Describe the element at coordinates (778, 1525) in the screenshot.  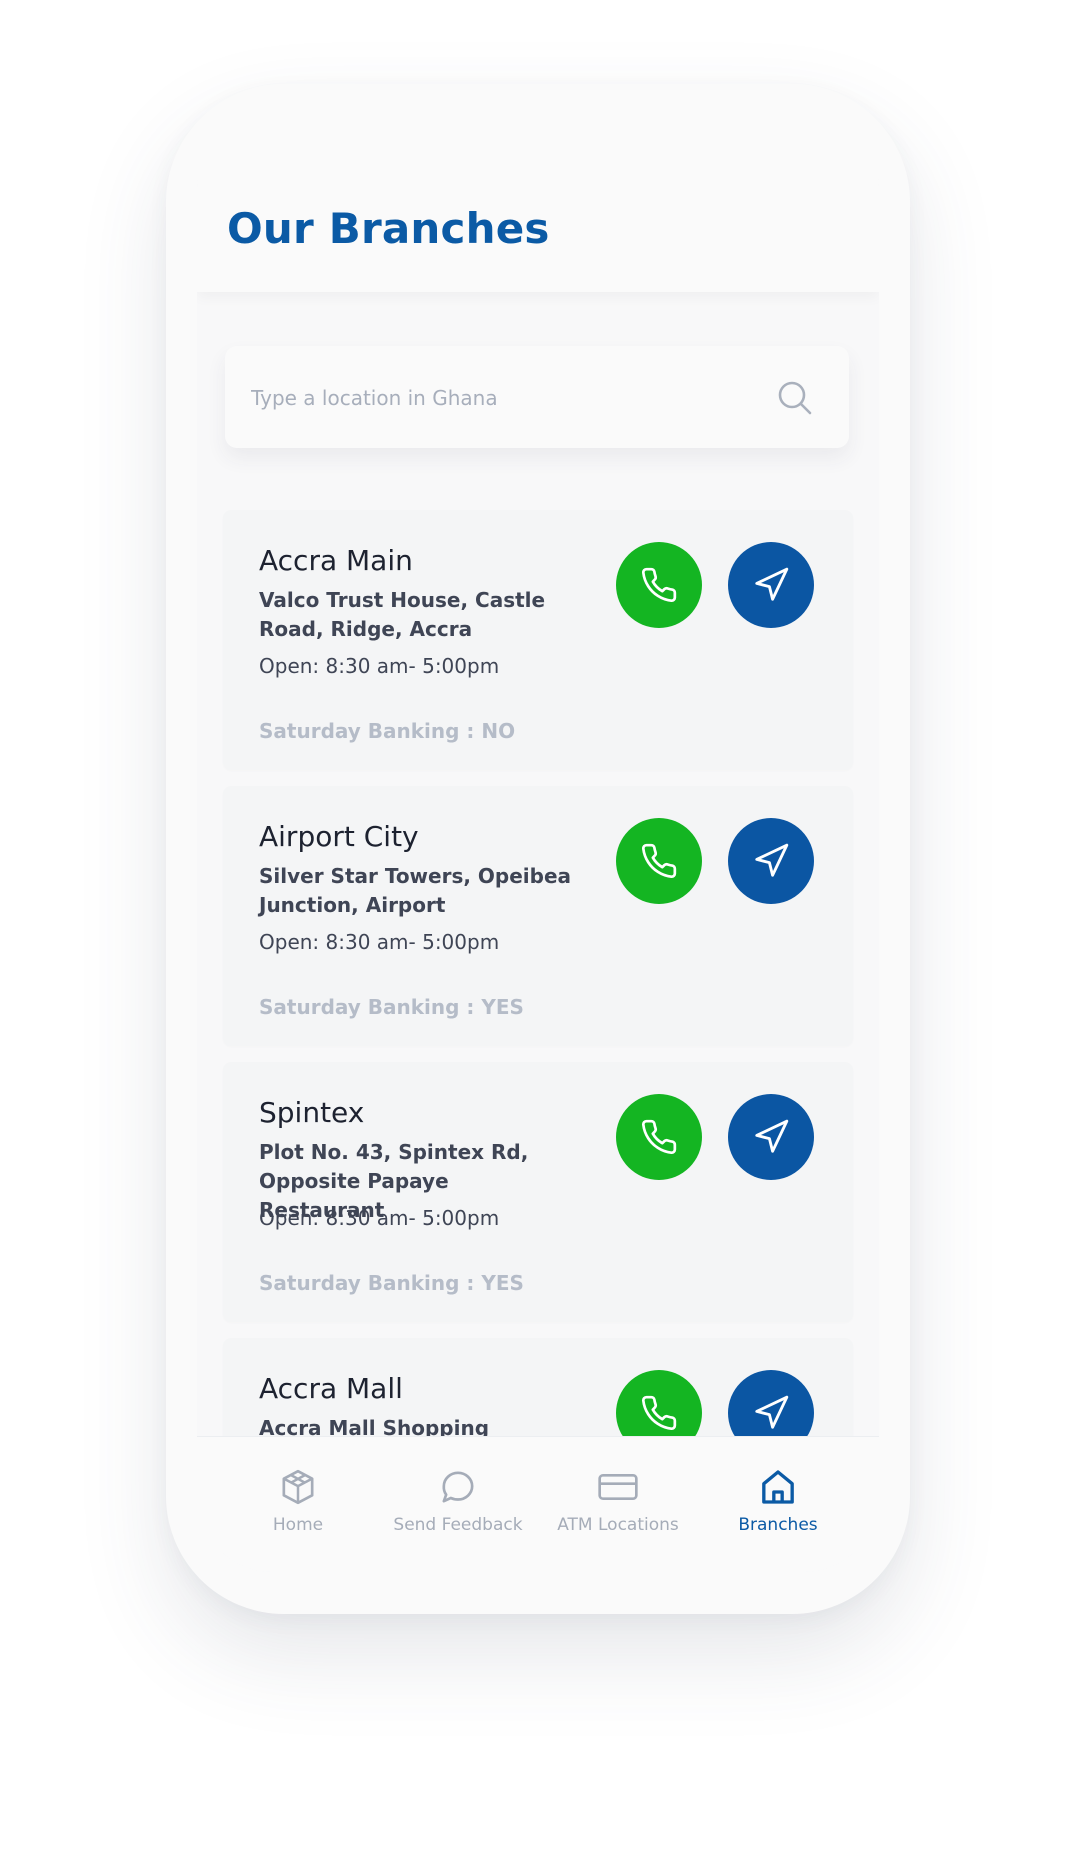
I see `tab-label: Branches` at that location.